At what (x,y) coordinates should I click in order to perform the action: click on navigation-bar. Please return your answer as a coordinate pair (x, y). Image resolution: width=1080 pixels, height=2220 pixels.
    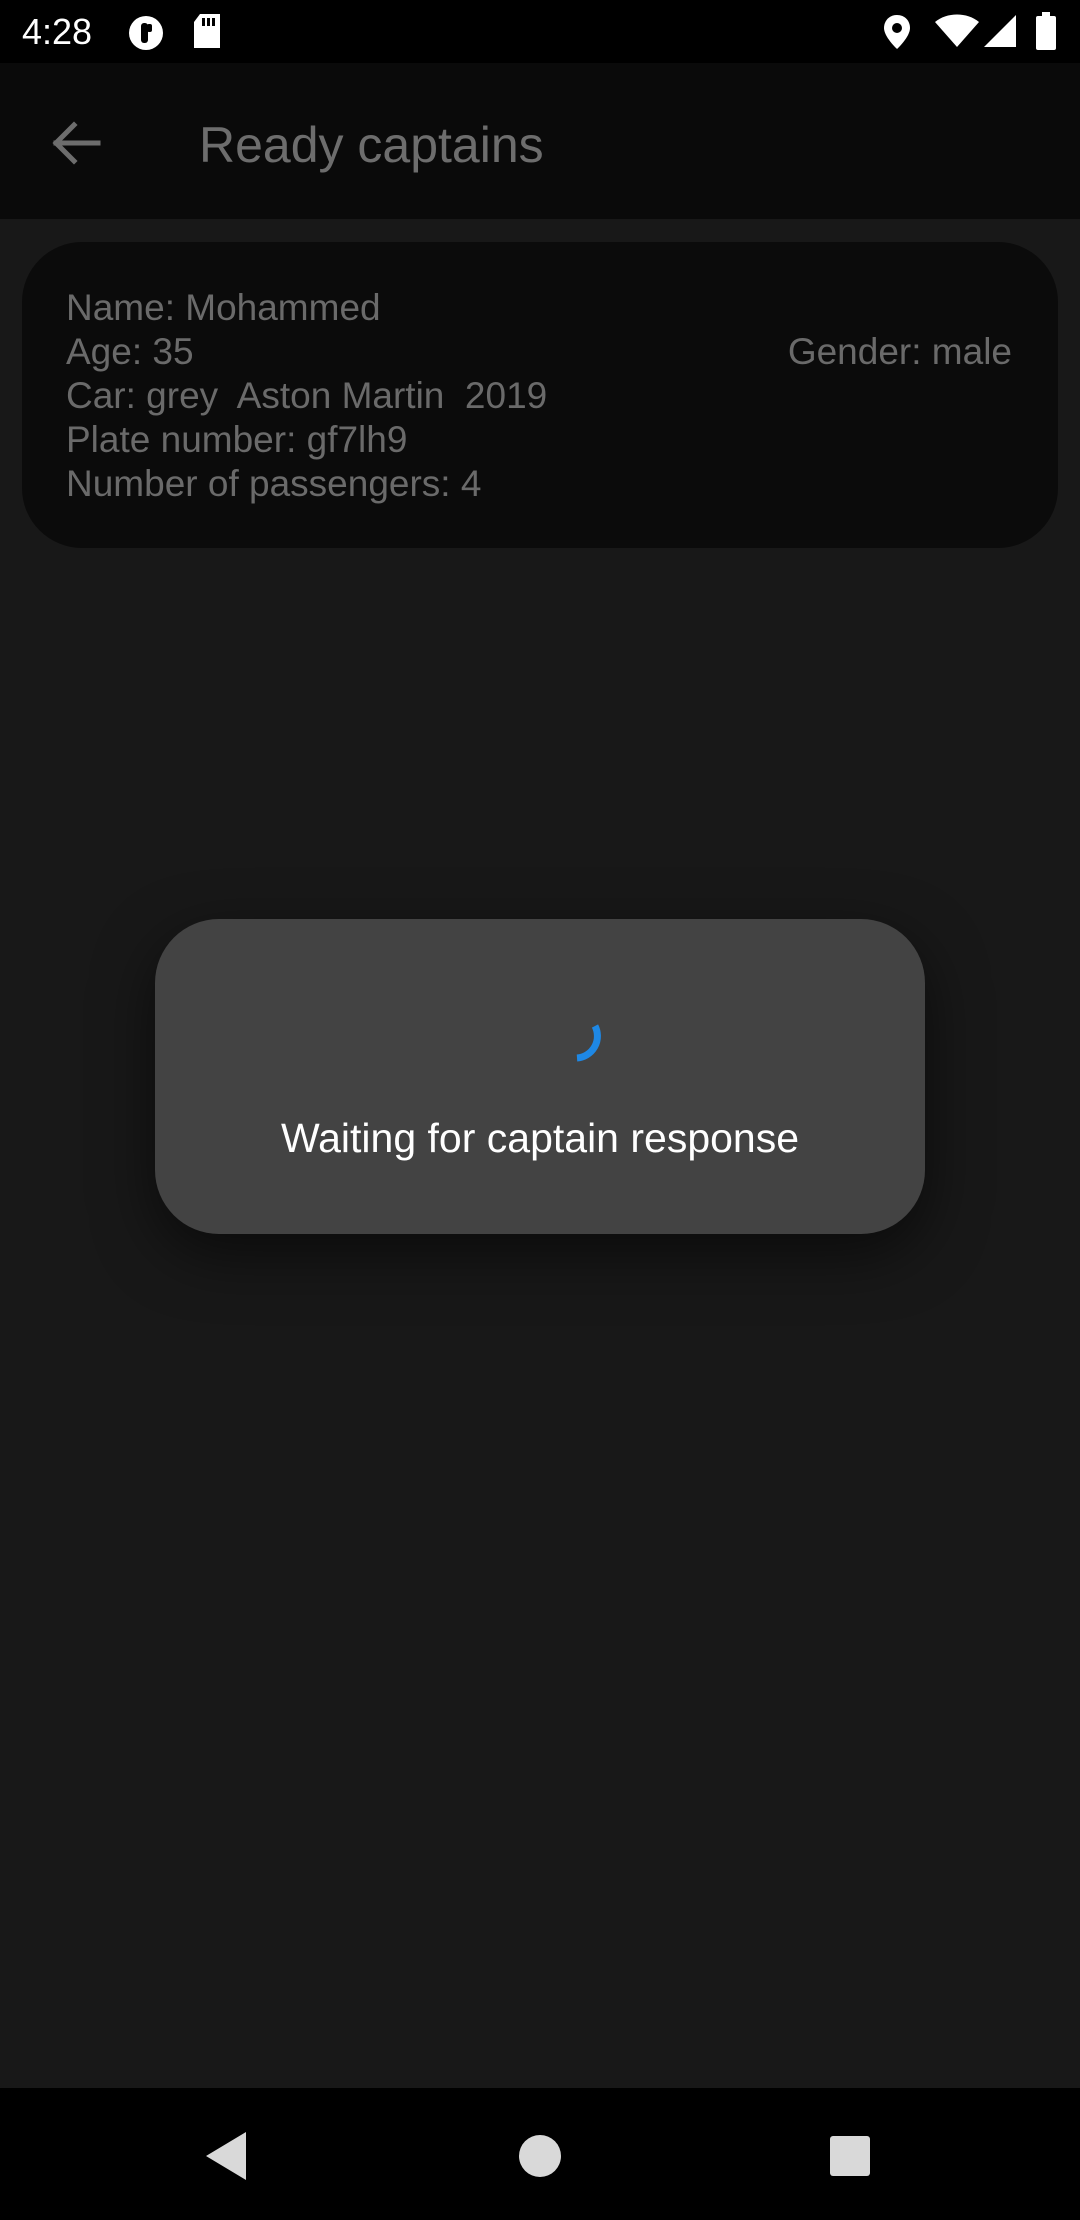
    Looking at the image, I should click on (540, 2154).